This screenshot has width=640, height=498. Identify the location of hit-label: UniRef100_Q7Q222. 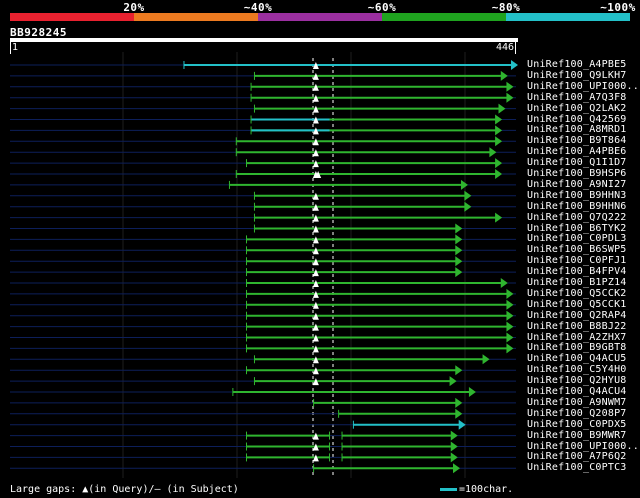
(577, 217).